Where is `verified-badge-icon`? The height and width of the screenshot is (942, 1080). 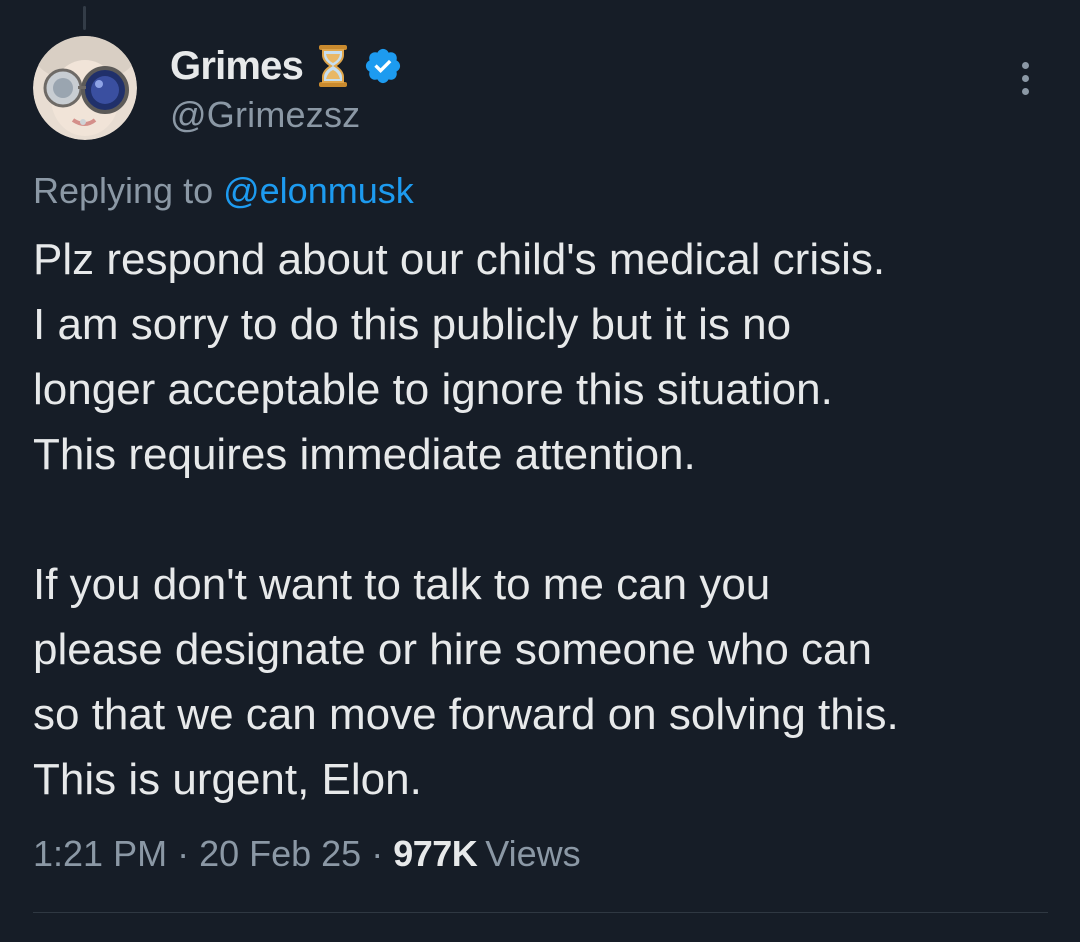 verified-badge-icon is located at coordinates (383, 66).